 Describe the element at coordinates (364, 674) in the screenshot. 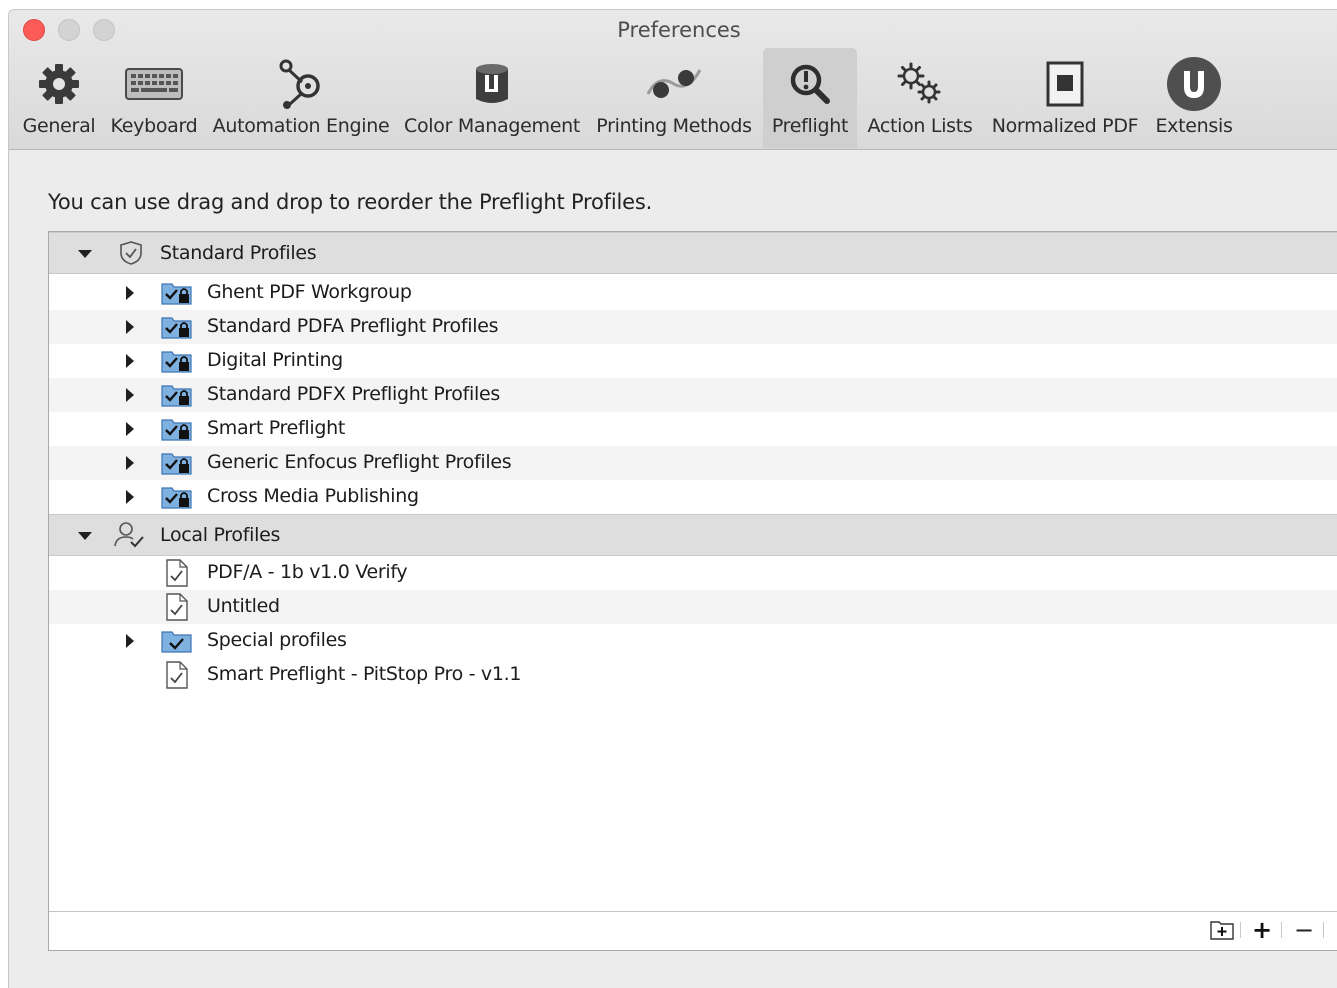

I see `item-label: Smart Preflight - PitStop Pro - v1.1` at that location.